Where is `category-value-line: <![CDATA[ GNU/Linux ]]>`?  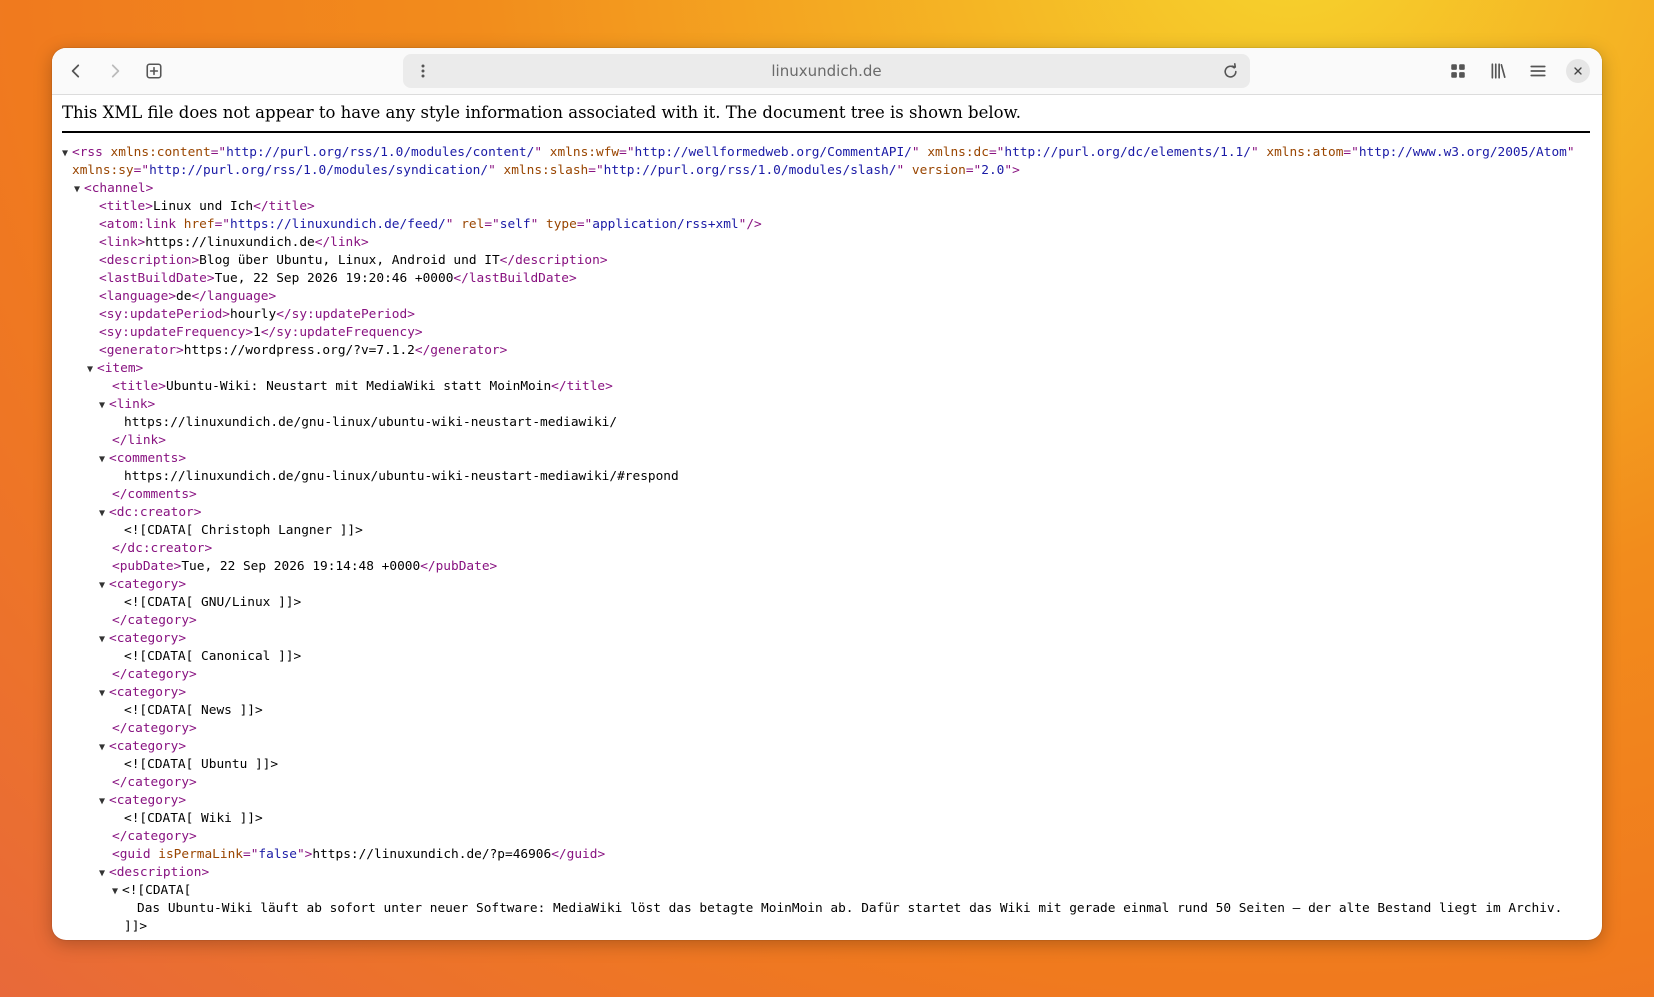
category-value-line: <![CDATA[ GNU/Linux ]]> is located at coordinates (213, 602).